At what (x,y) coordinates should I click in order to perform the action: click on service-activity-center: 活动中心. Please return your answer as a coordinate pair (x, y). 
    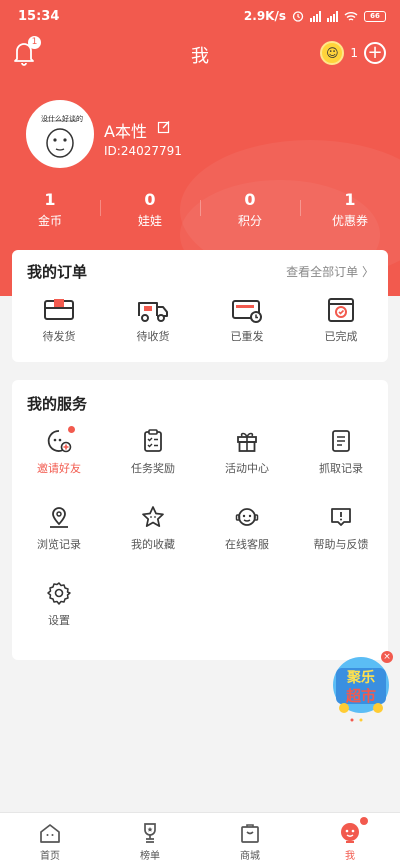
    Looking at the image, I should click on (247, 454).